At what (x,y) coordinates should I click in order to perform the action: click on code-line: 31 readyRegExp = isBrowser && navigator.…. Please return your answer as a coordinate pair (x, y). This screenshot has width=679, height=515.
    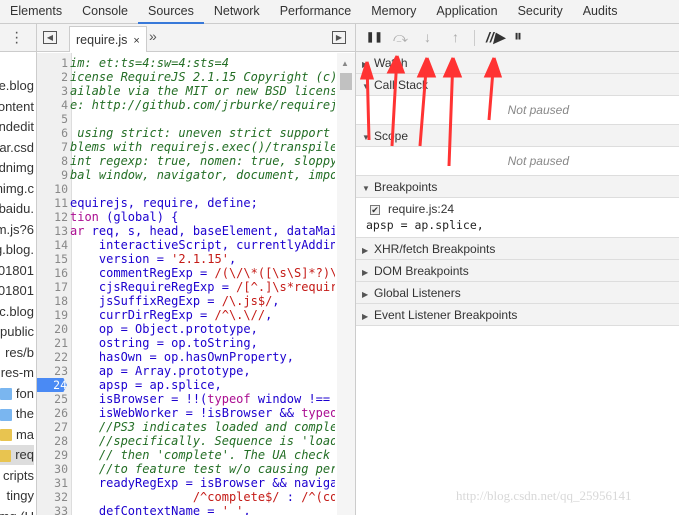
    Looking at the image, I should click on (187, 483).